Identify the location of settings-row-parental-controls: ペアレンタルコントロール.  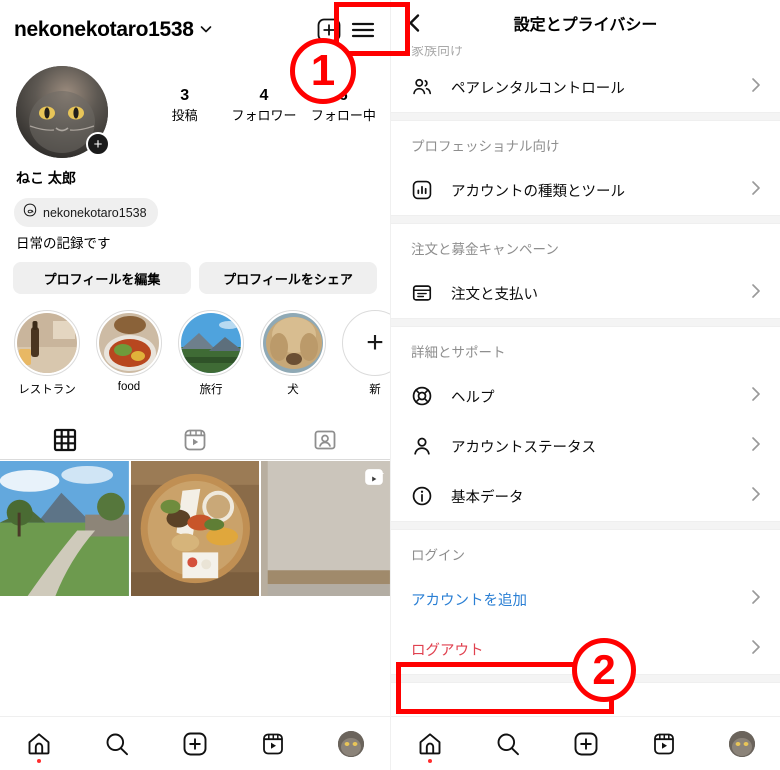
(585, 87).